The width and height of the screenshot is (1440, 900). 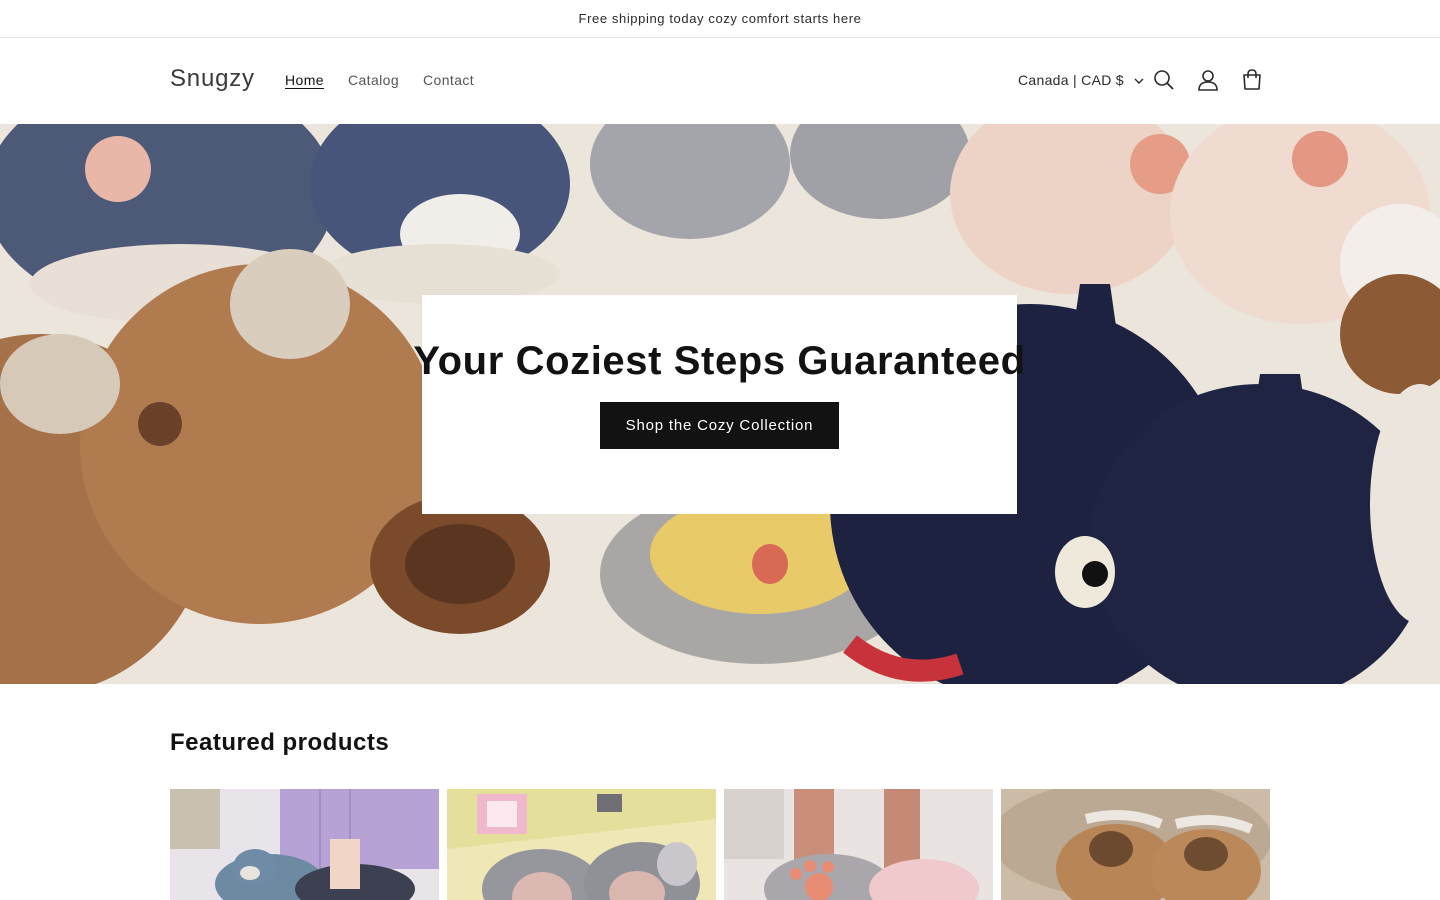 I want to click on capybara-slipper-image, so click(x=1135, y=844).